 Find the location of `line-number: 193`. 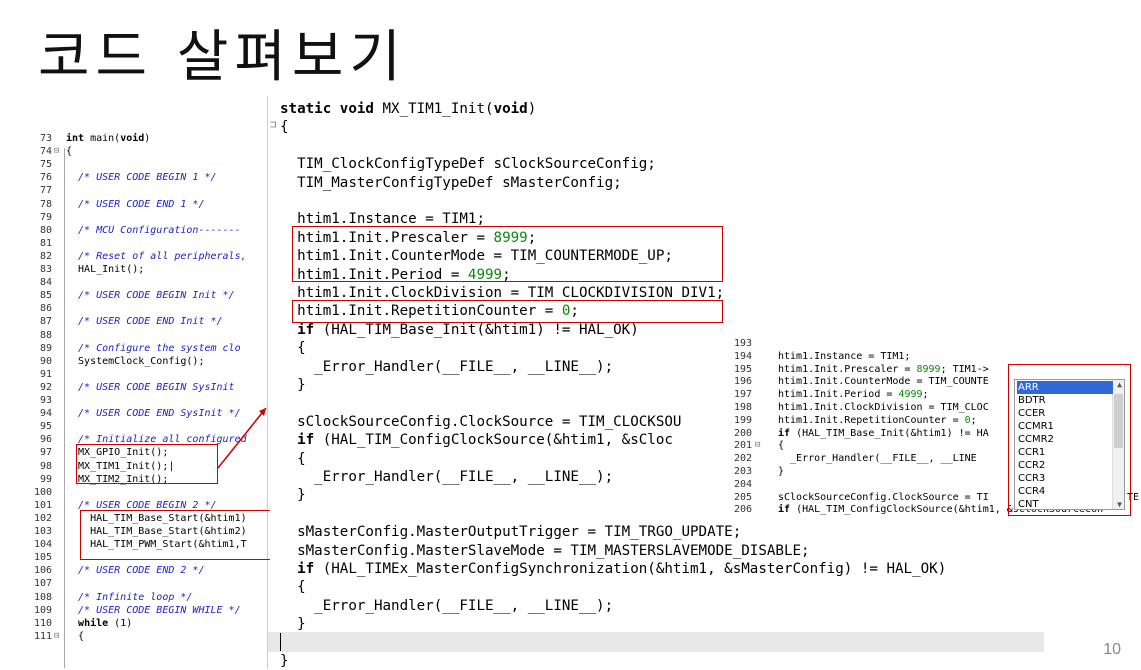

line-number: 193 is located at coordinates (742, 343).